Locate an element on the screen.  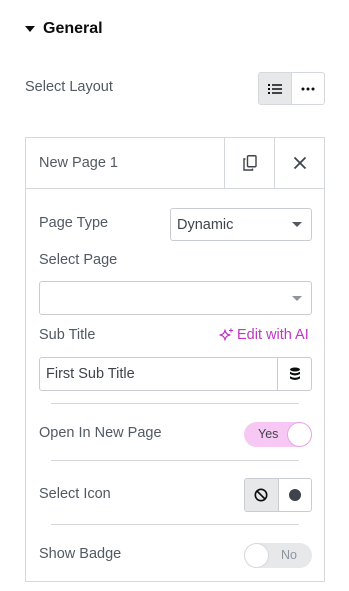
duplicate-button is located at coordinates (249, 163).